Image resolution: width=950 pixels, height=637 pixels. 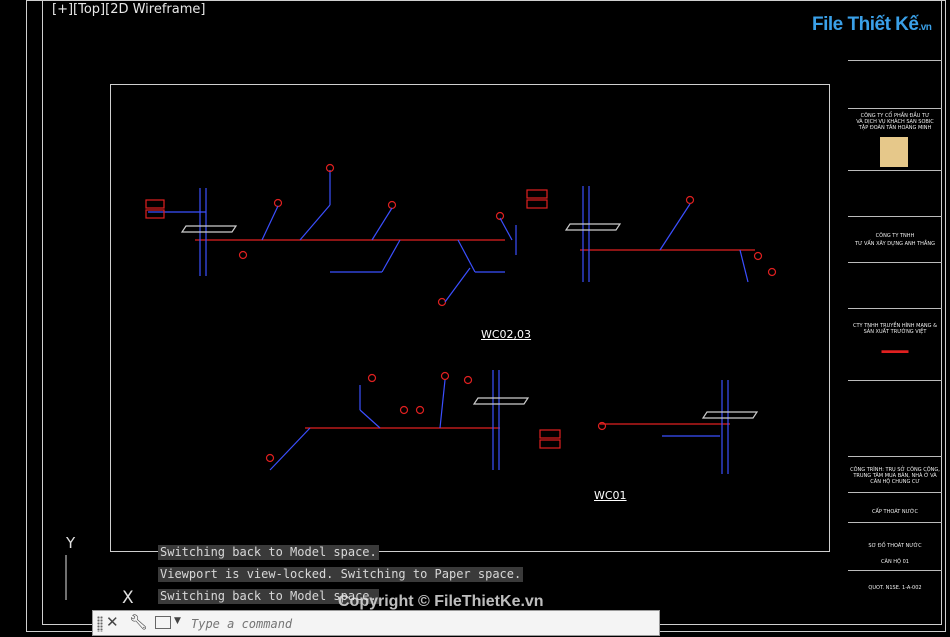 What do you see at coordinates (895, 600) in the screenshot?
I see `drawing-number-section: QUOT. N1SE. 1-A-002` at bounding box center [895, 600].